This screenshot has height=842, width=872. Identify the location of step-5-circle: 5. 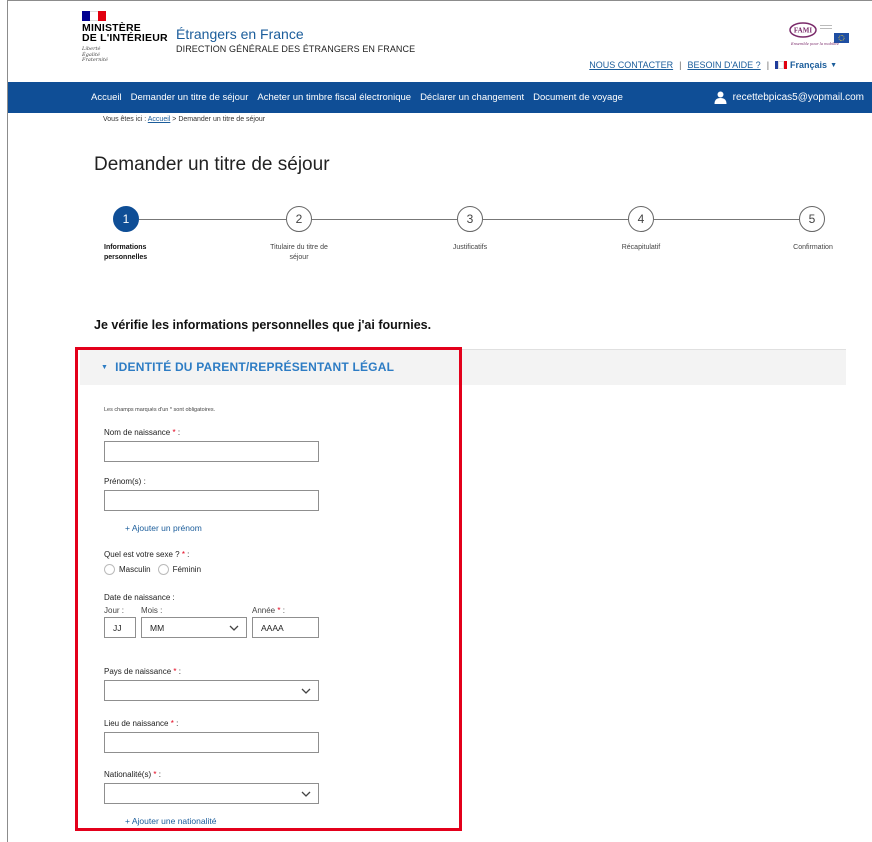
(812, 219).